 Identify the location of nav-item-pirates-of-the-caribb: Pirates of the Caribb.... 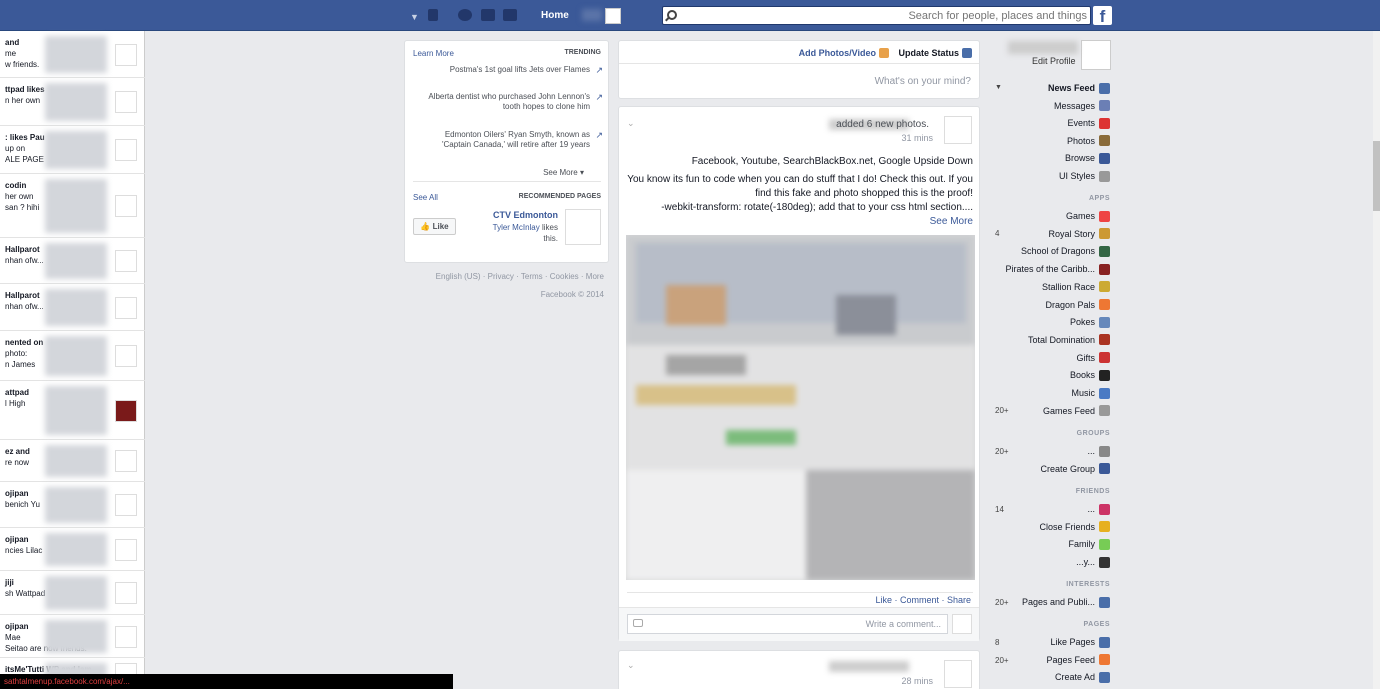
(1057, 269).